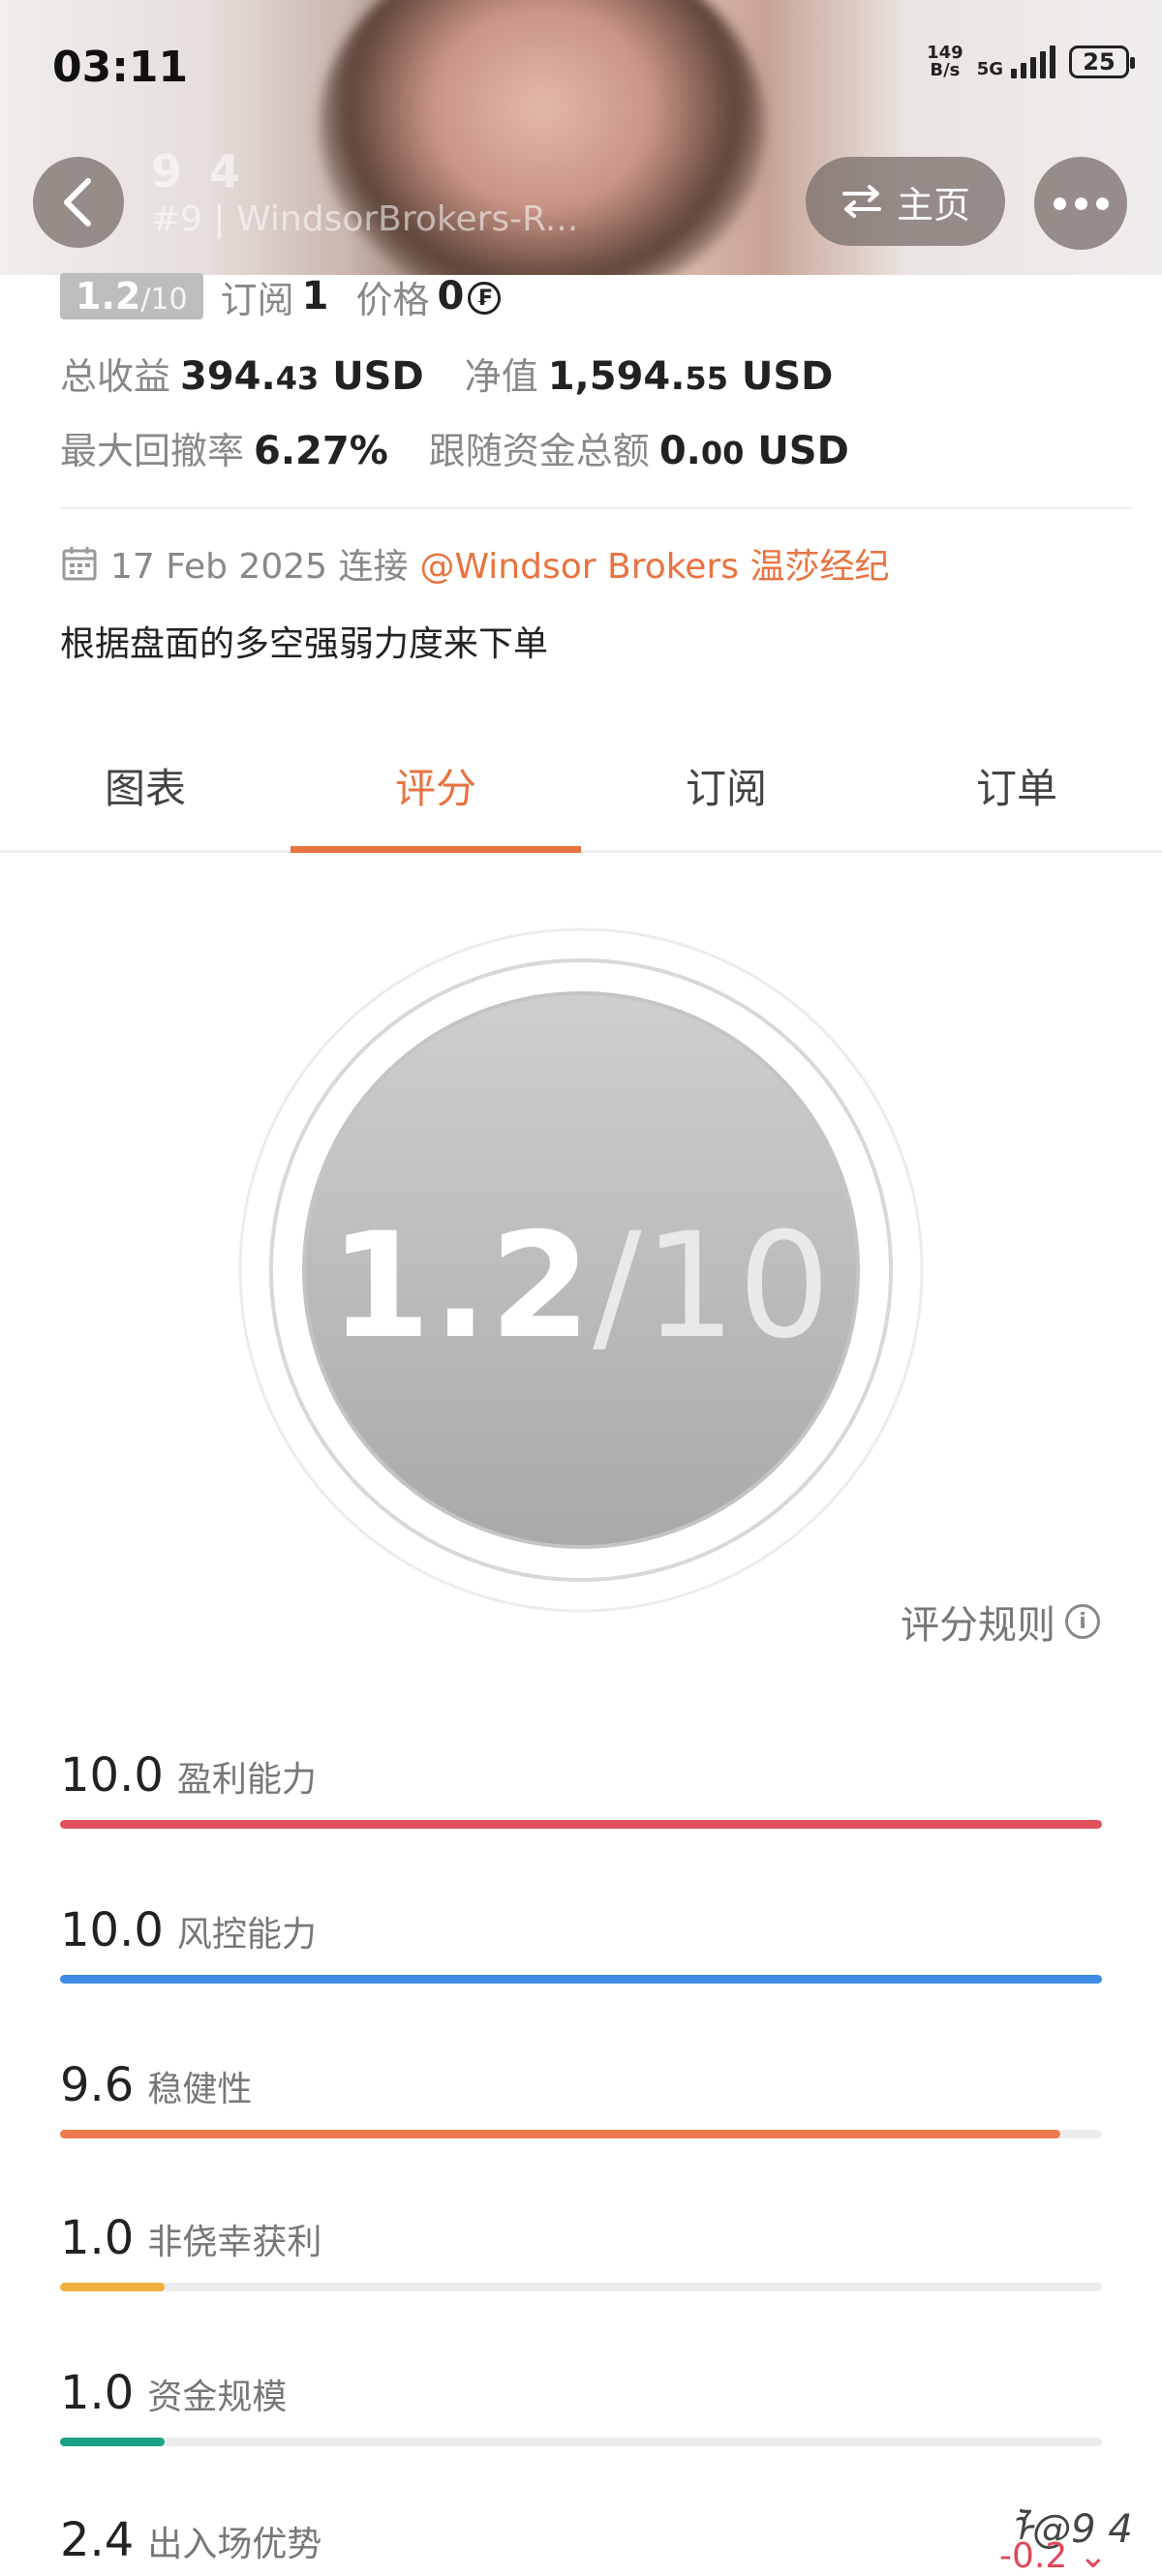 The image size is (1162, 2576). I want to click on metric-non-luck-profit: 1.0 非侥幸获利, so click(581, 2251).